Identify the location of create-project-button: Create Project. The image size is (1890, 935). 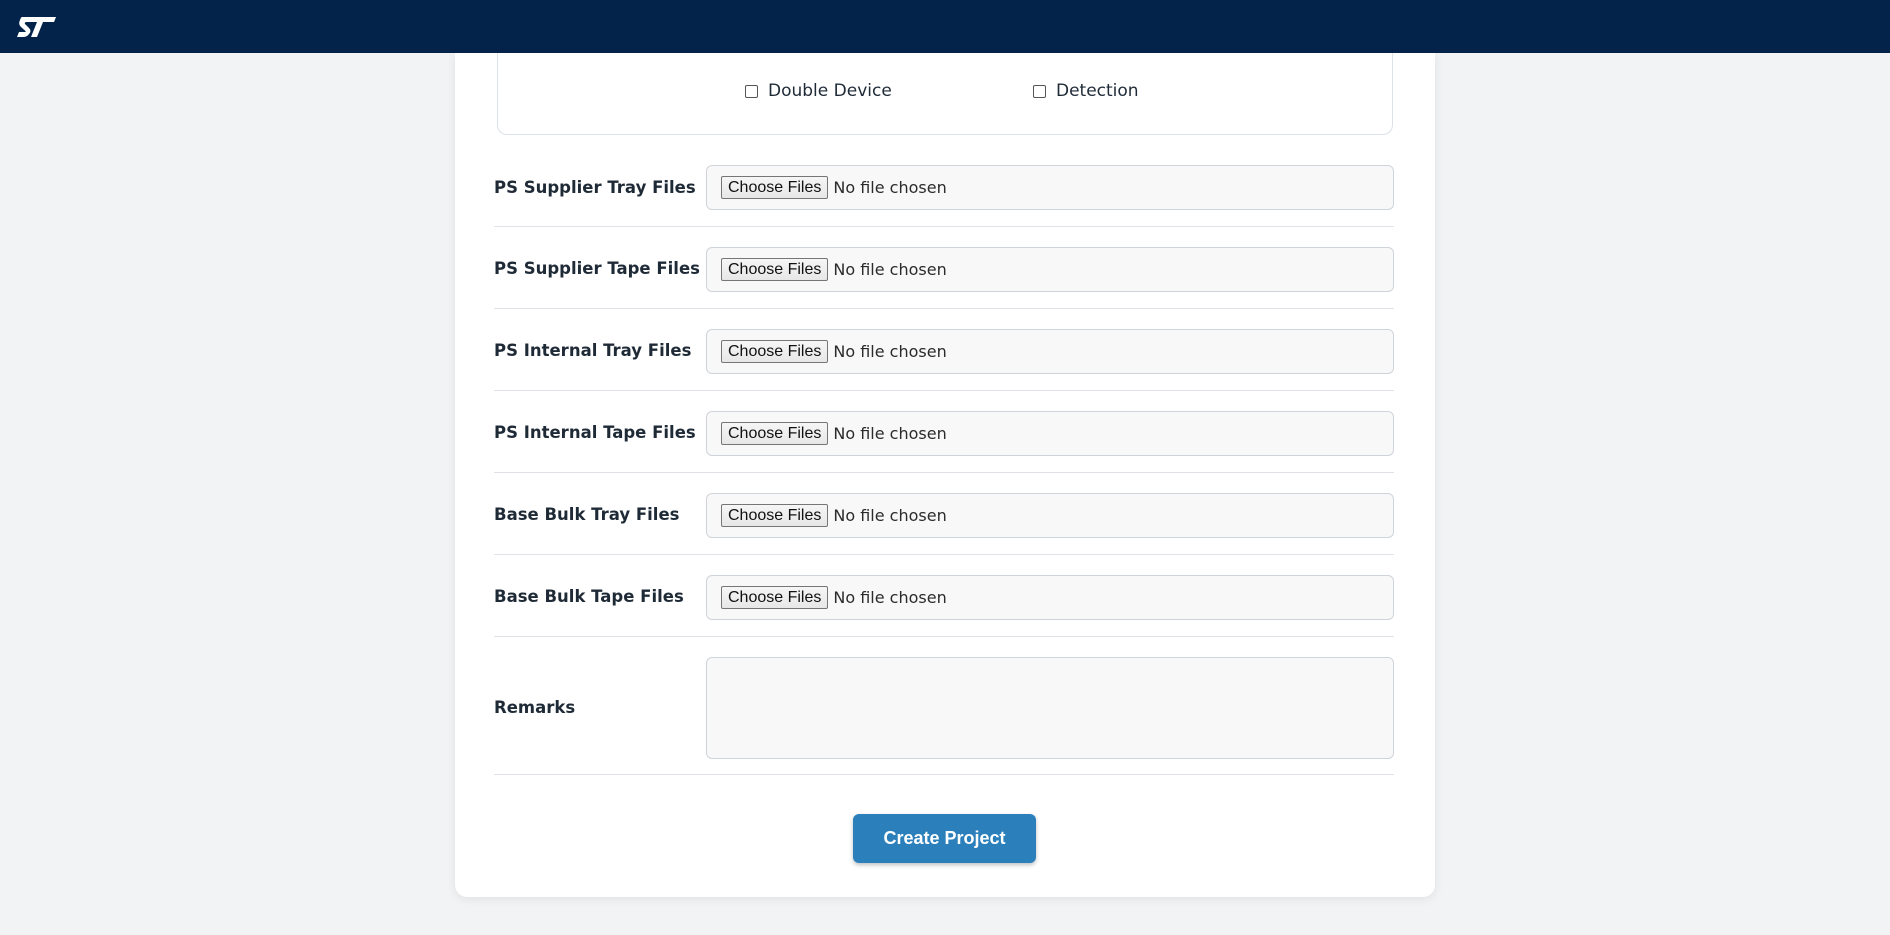
(944, 838).